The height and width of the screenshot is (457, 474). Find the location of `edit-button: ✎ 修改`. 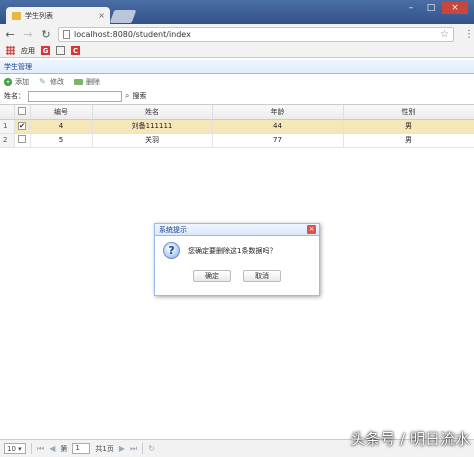

edit-button: ✎ 修改 is located at coordinates (51, 82).